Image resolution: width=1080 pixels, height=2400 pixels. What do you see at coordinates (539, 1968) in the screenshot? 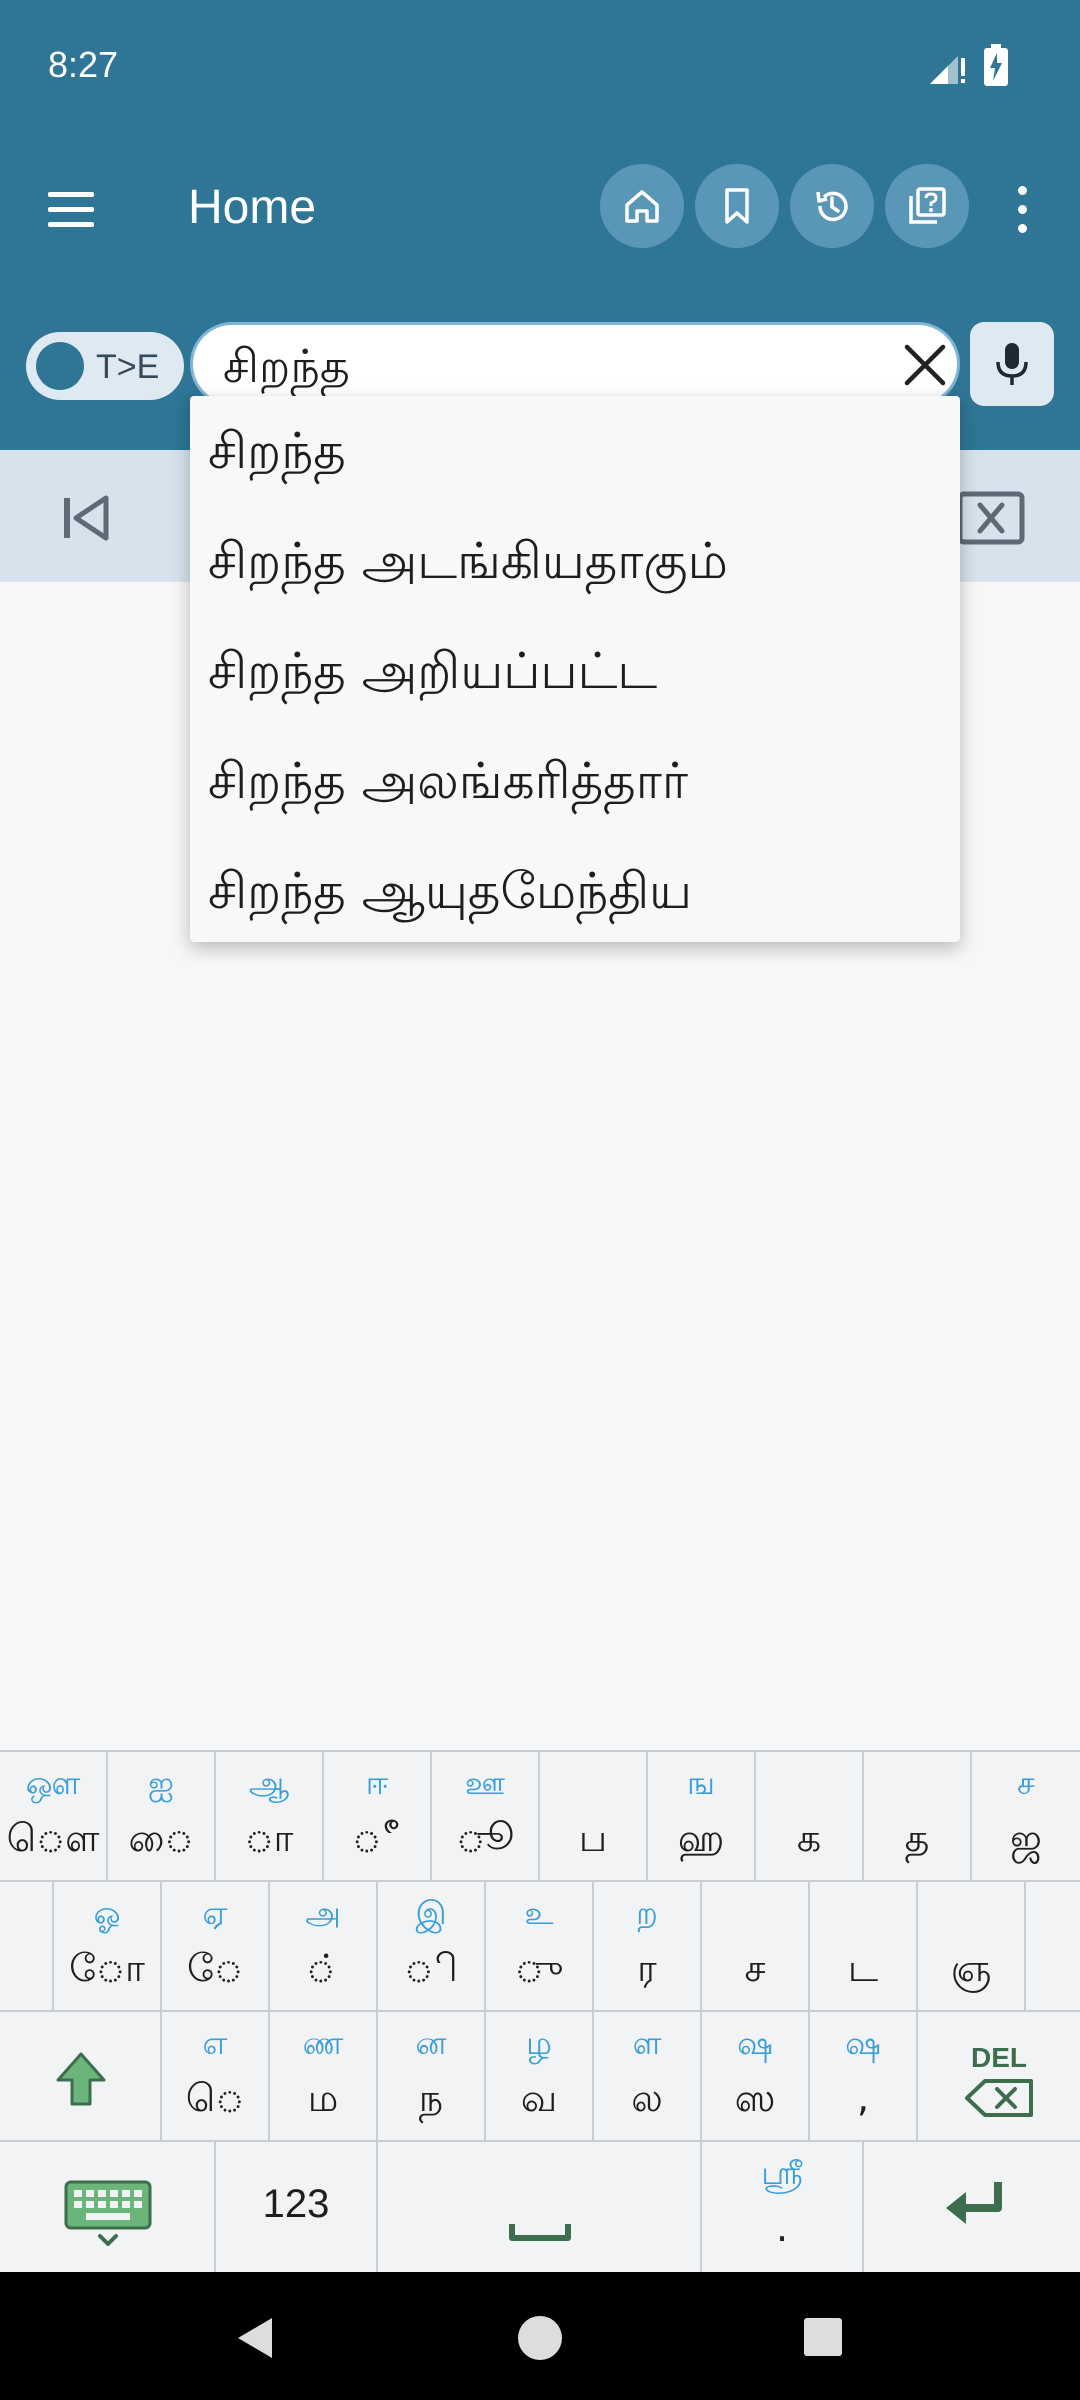
I see `key-label: ு` at bounding box center [539, 1968].